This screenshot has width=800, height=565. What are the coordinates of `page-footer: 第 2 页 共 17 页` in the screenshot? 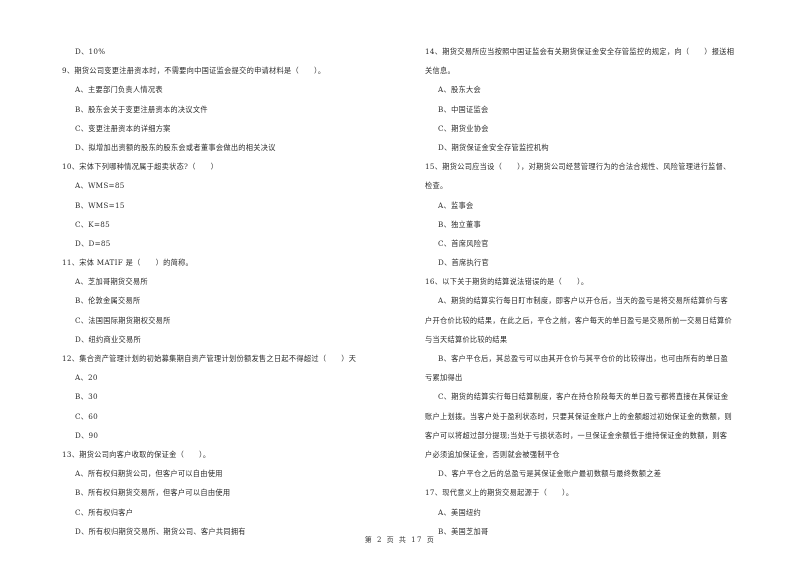 It's located at (400, 540).